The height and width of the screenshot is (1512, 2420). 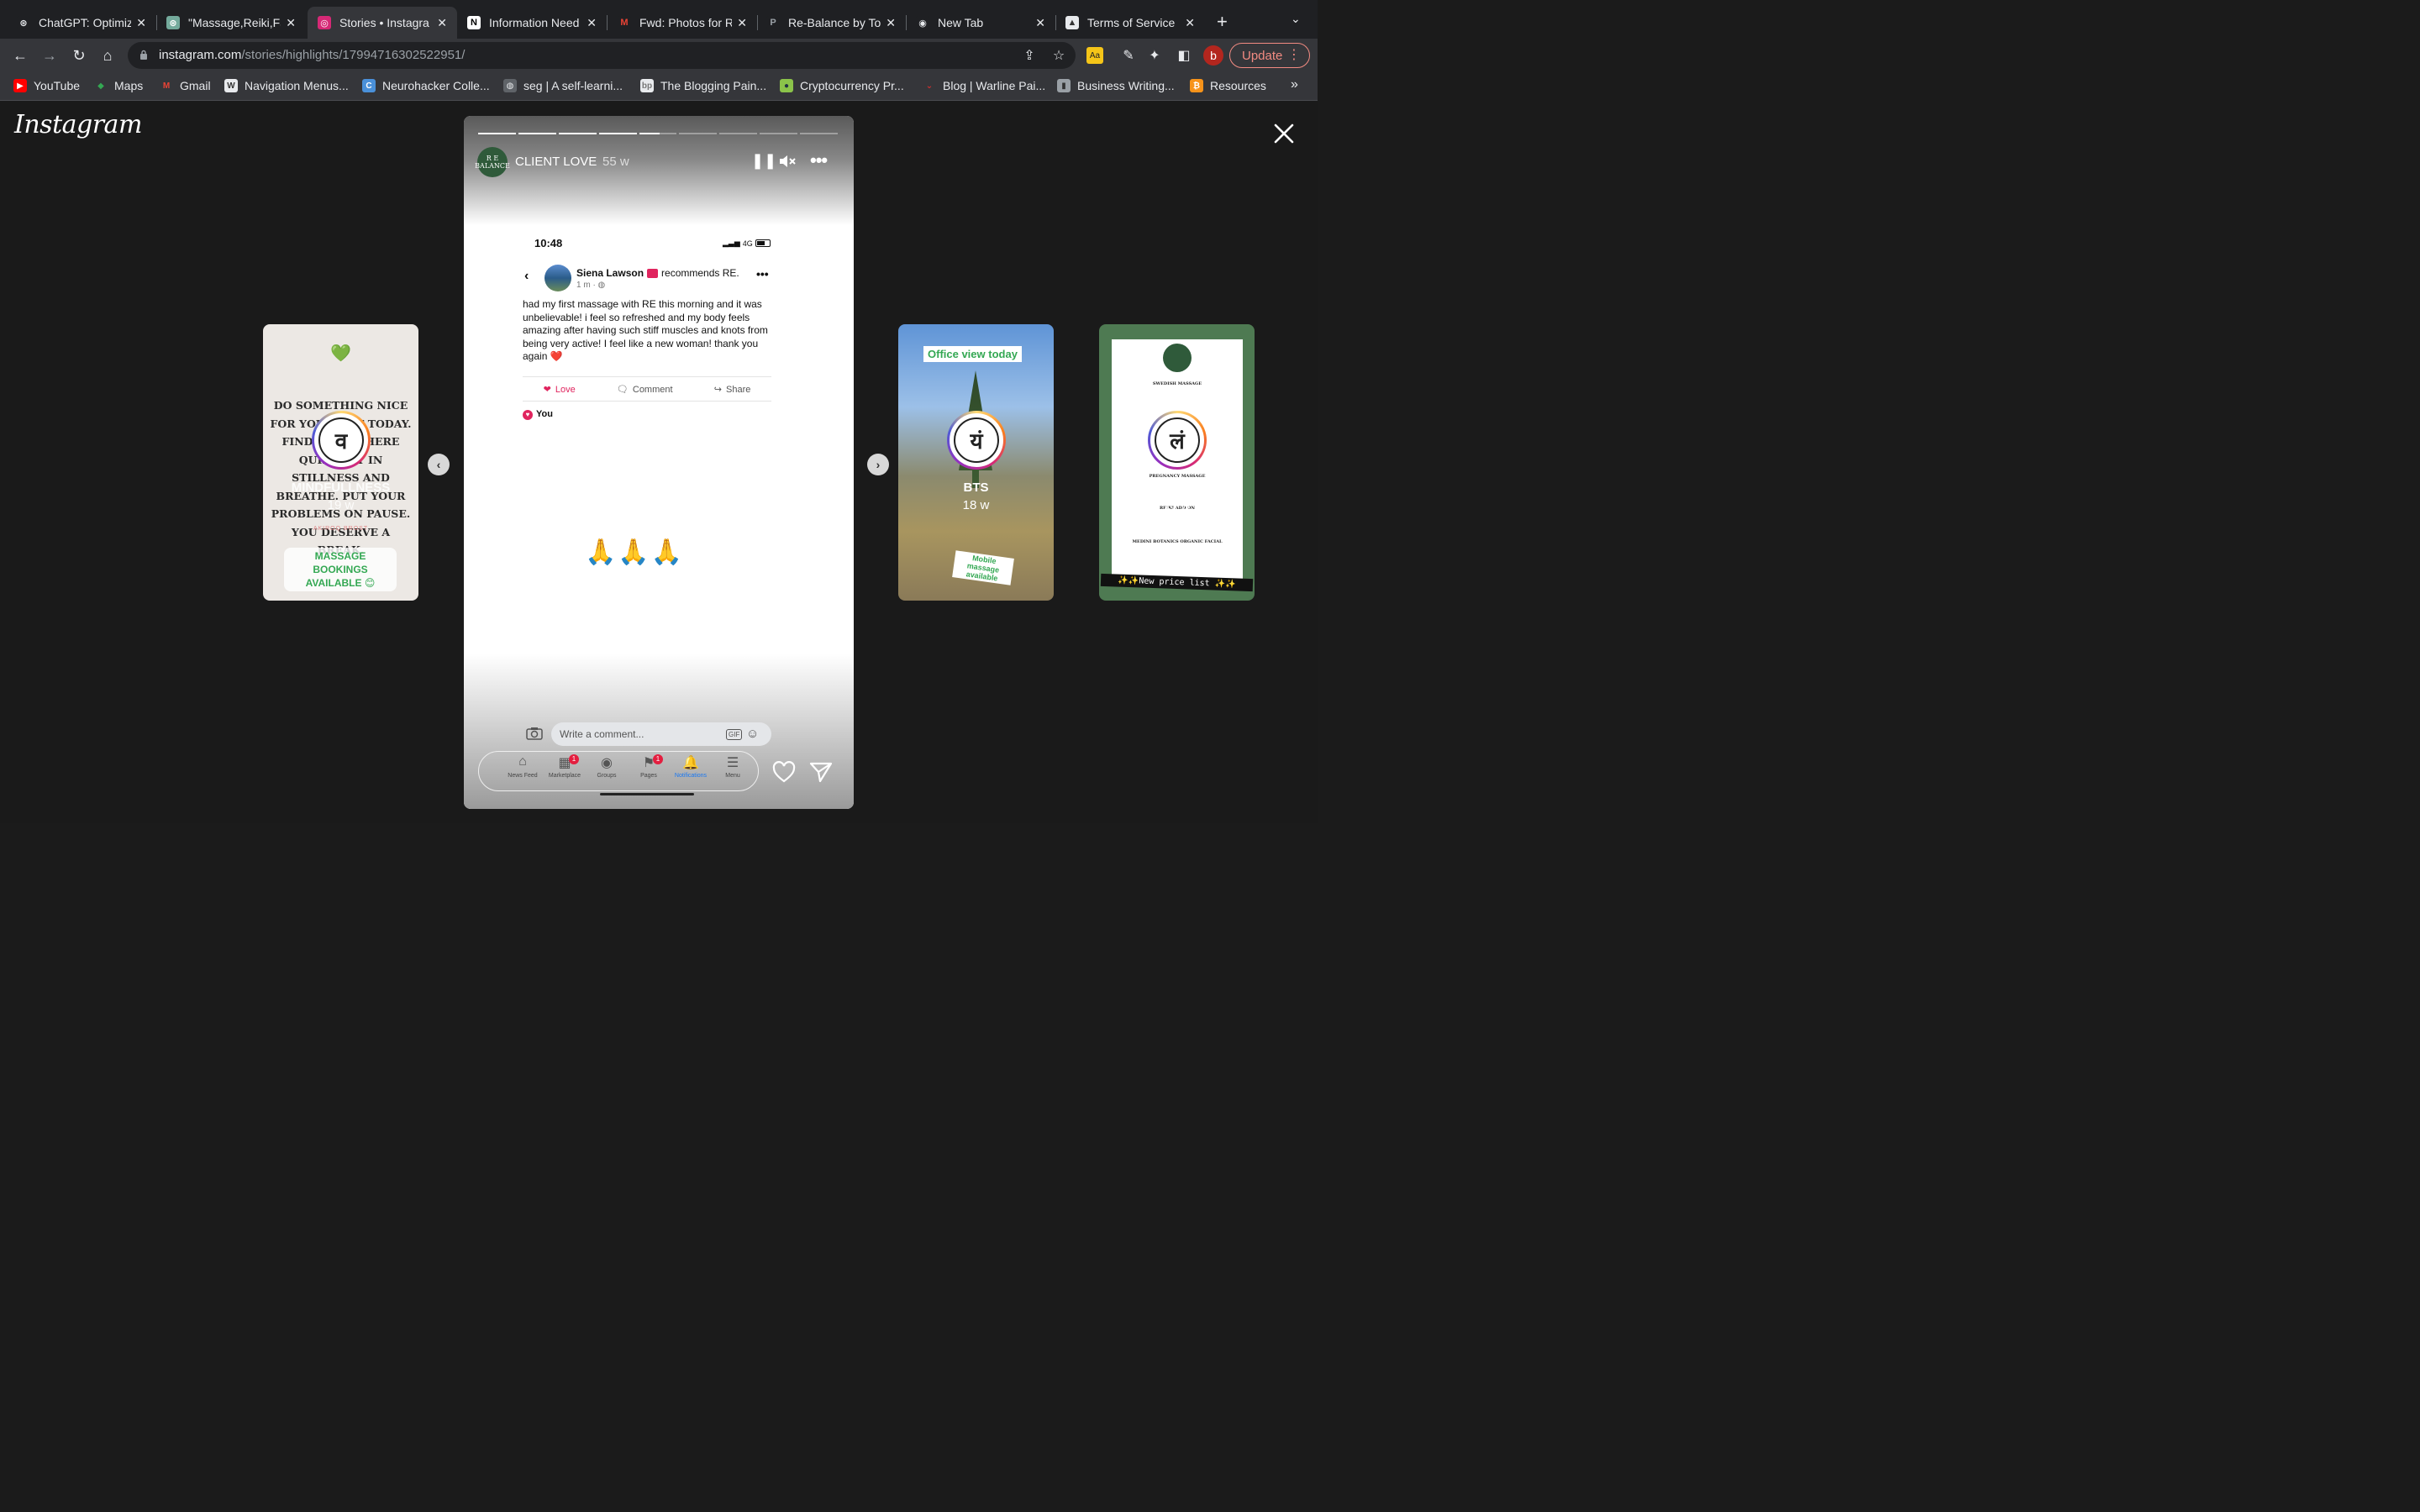 I want to click on gif-icon: GIF, so click(x=734, y=734).